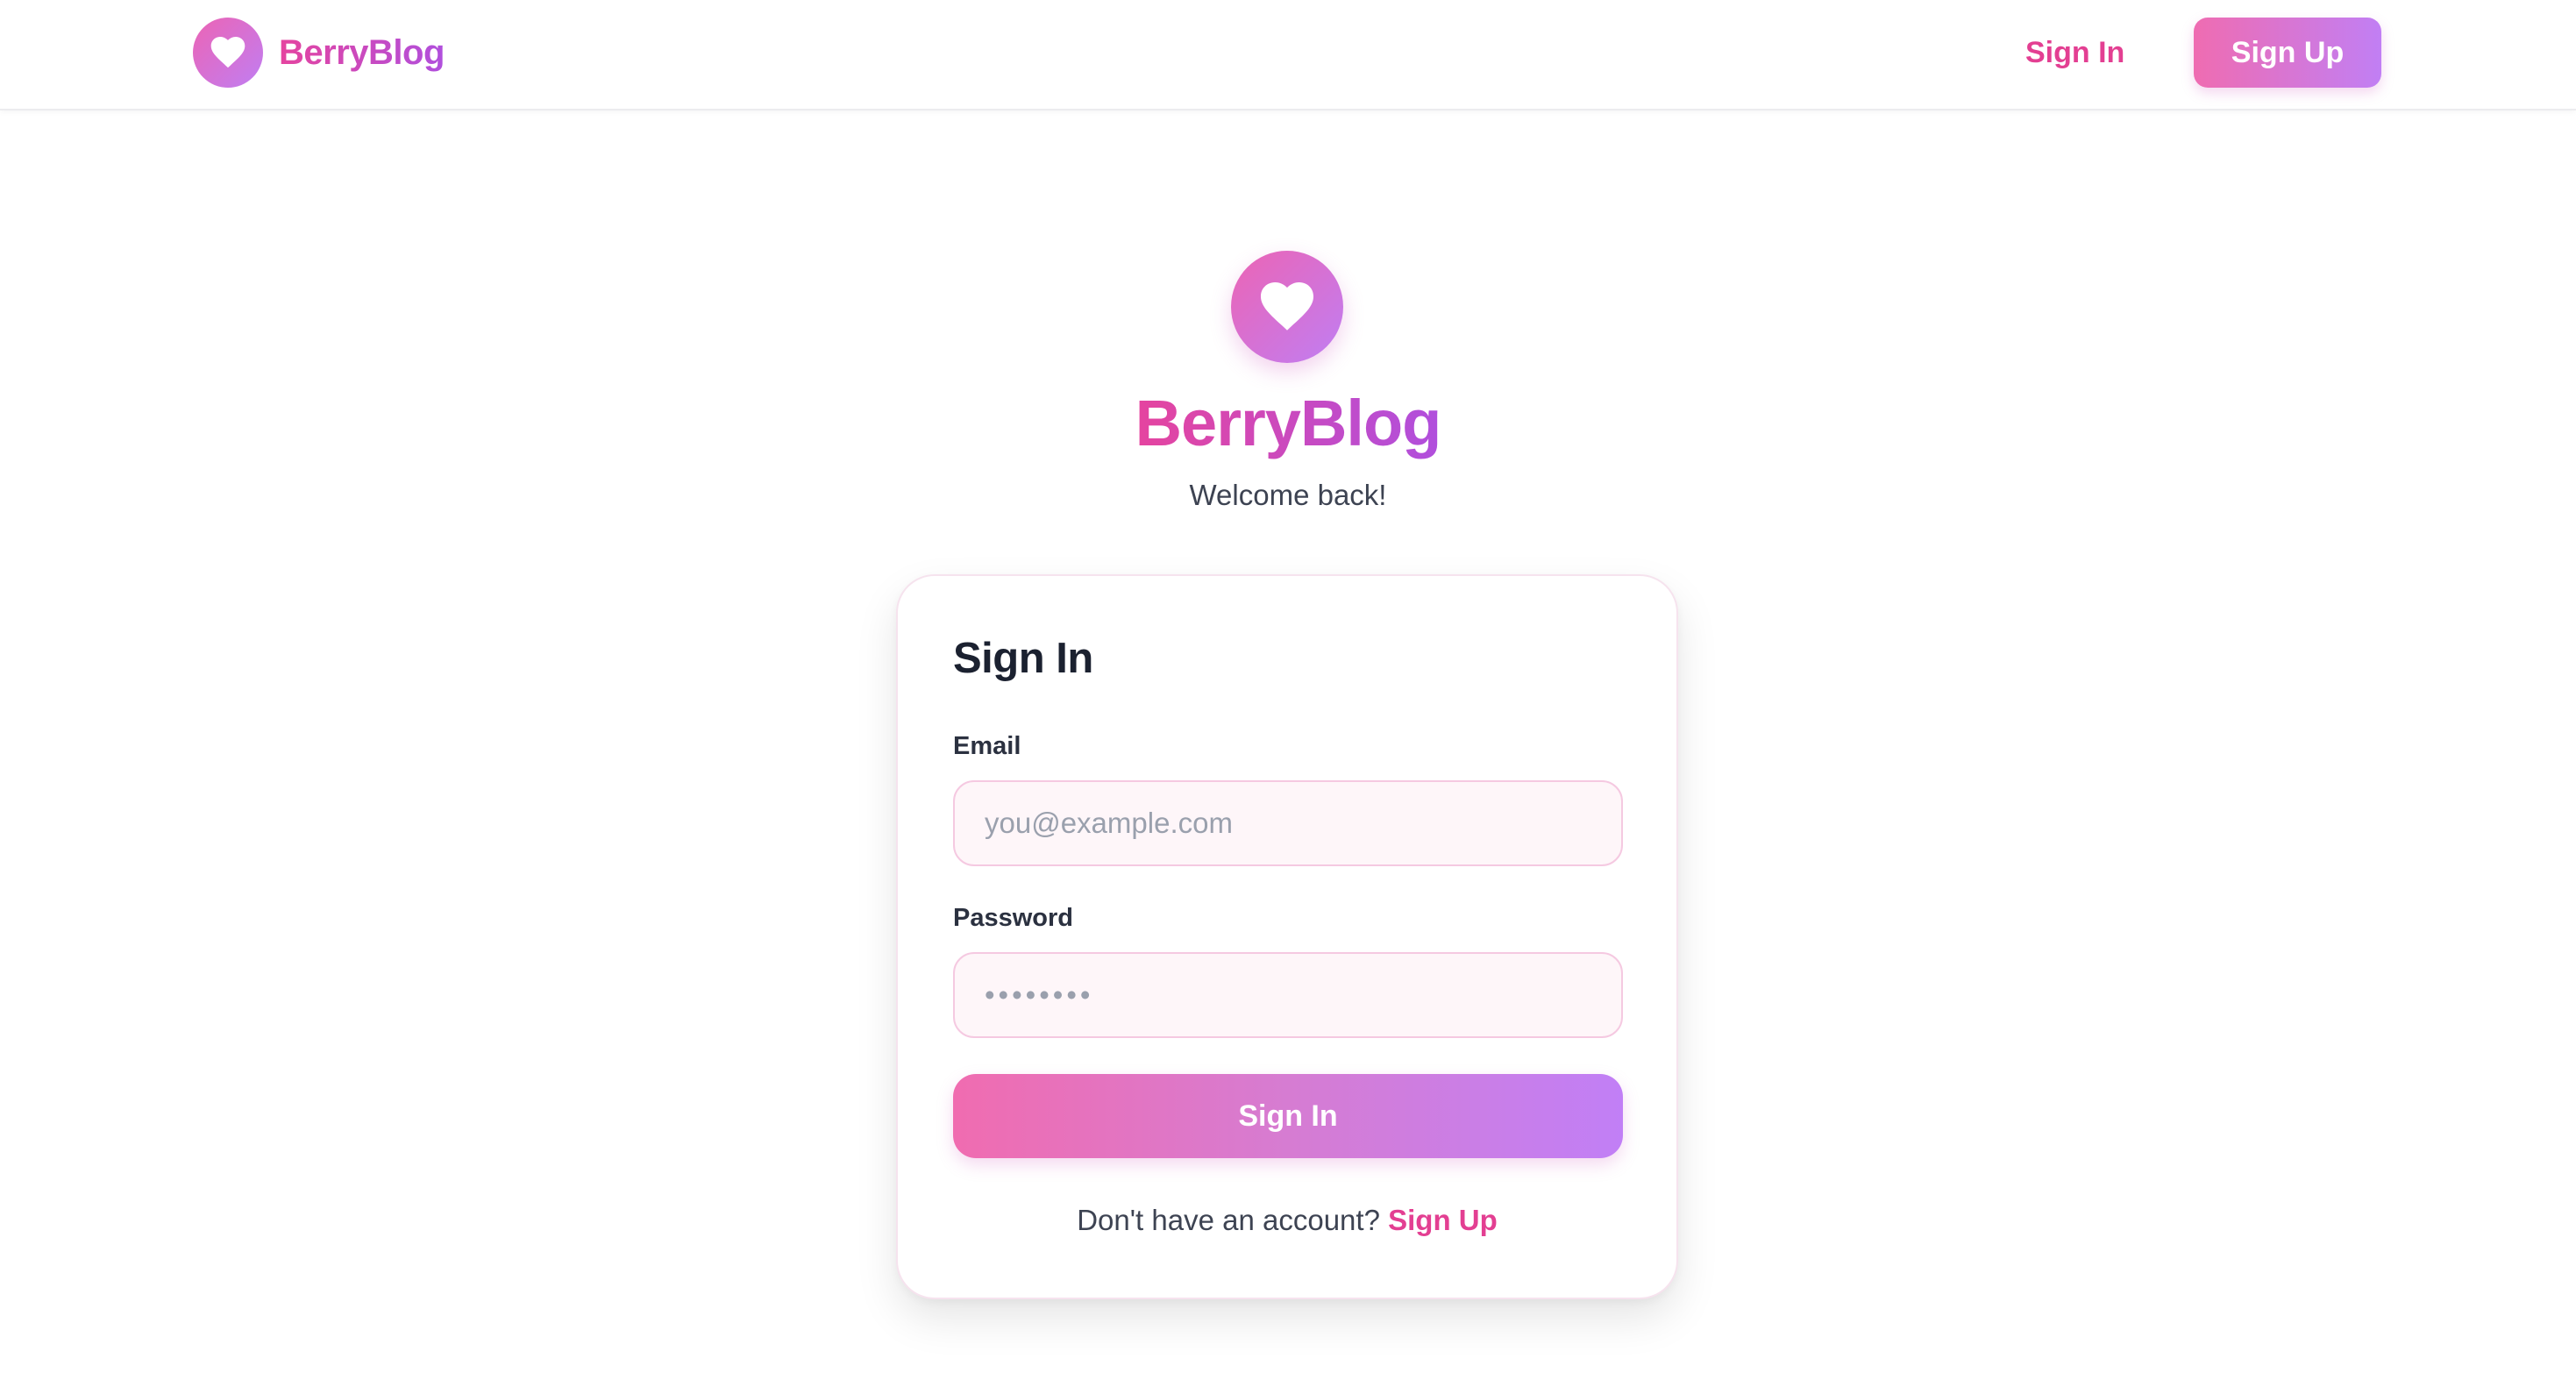  What do you see at coordinates (1228, 1220) in the screenshot?
I see `signup-prompt-text: Don't have an account?` at bounding box center [1228, 1220].